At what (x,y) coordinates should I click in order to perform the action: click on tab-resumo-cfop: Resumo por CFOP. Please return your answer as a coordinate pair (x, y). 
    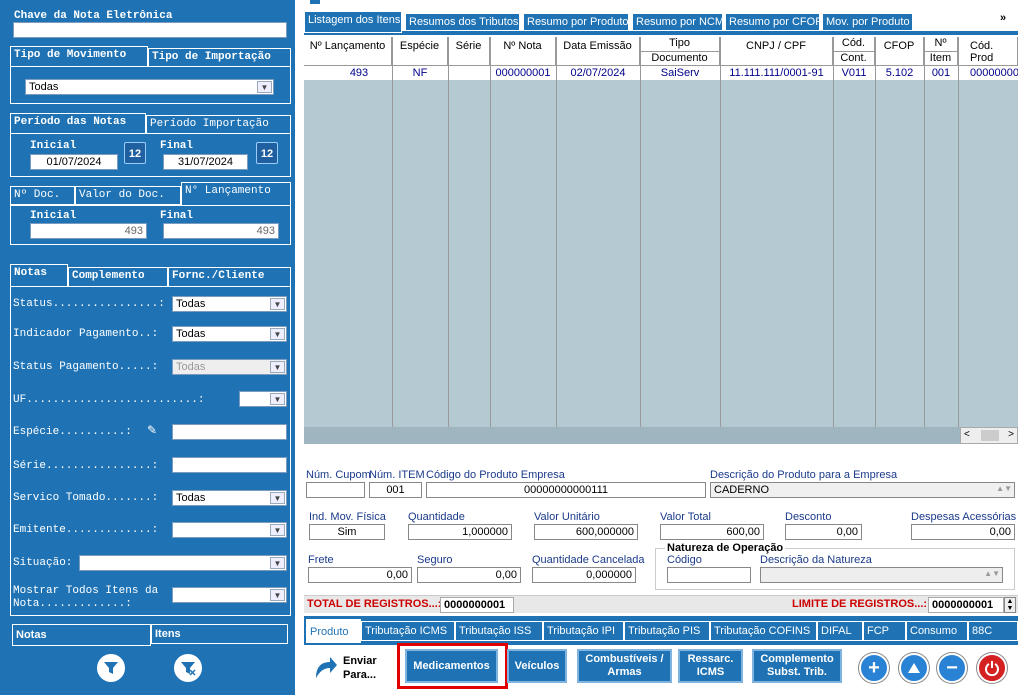
    Looking at the image, I should click on (774, 22).